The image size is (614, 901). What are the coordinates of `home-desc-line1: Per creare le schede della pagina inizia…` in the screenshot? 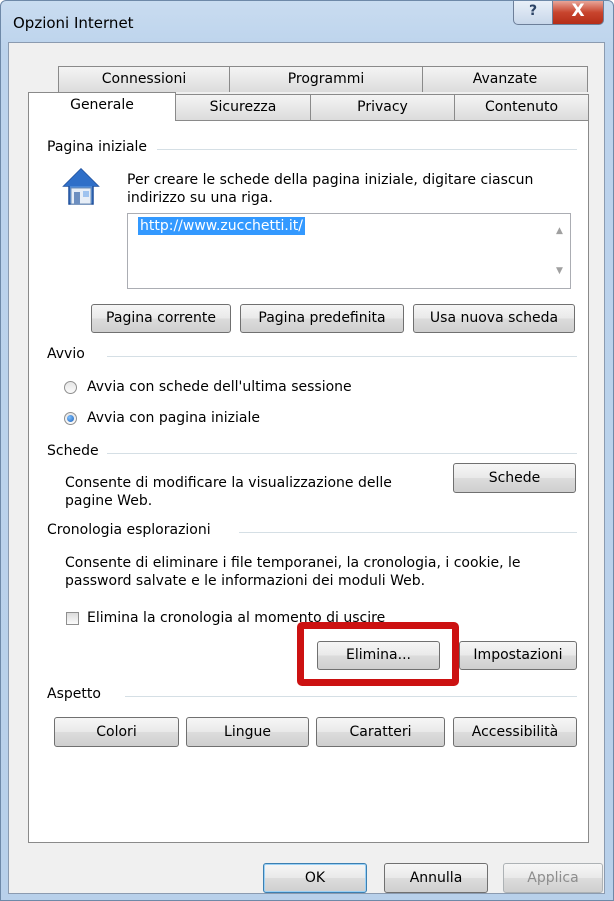 It's located at (330, 180).